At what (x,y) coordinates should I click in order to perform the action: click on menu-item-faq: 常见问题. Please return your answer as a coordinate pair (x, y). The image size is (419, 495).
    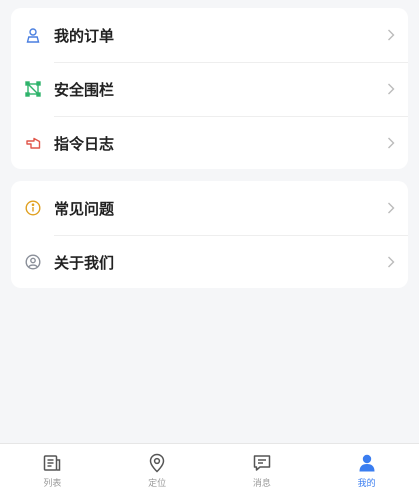
    Looking at the image, I should click on (209, 208).